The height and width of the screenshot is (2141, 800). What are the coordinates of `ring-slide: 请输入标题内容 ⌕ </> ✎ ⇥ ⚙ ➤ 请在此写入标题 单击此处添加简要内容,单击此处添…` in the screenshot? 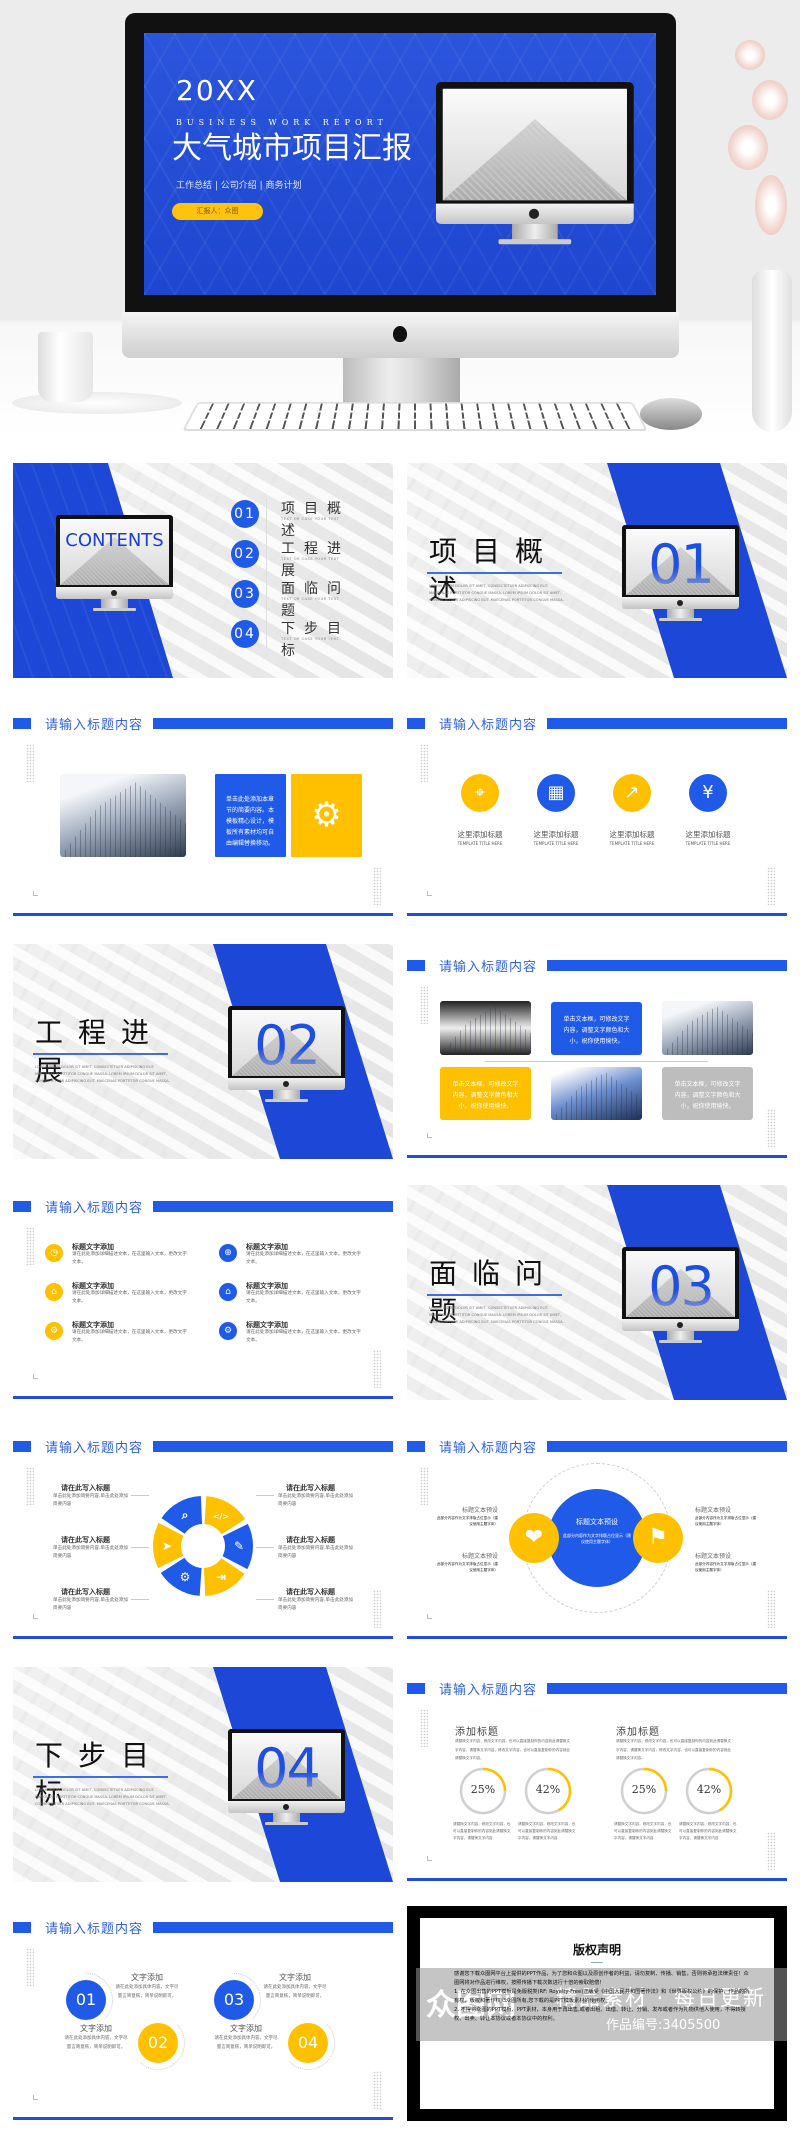 It's located at (203, 1532).